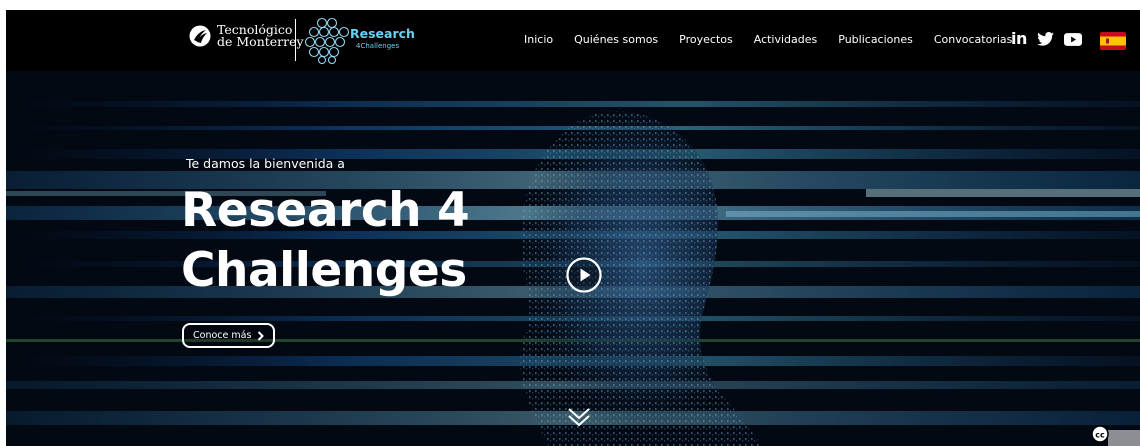  What do you see at coordinates (265, 163) in the screenshot?
I see `hero-welcome-text: Te damos la bienvenida a` at bounding box center [265, 163].